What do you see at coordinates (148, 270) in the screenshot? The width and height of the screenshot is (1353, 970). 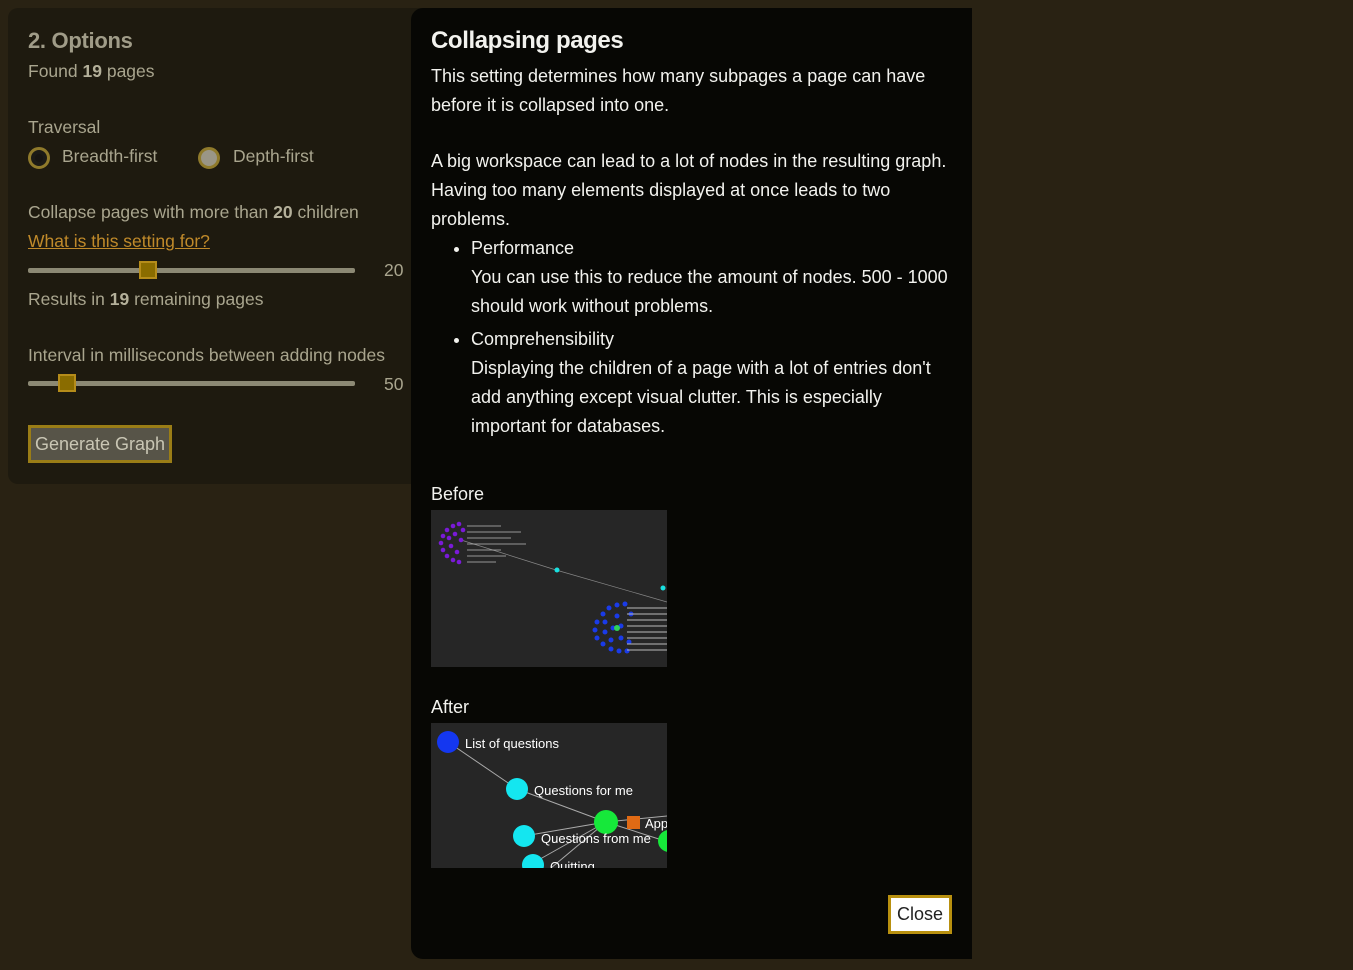 I see `collapse-slider-thumb` at bounding box center [148, 270].